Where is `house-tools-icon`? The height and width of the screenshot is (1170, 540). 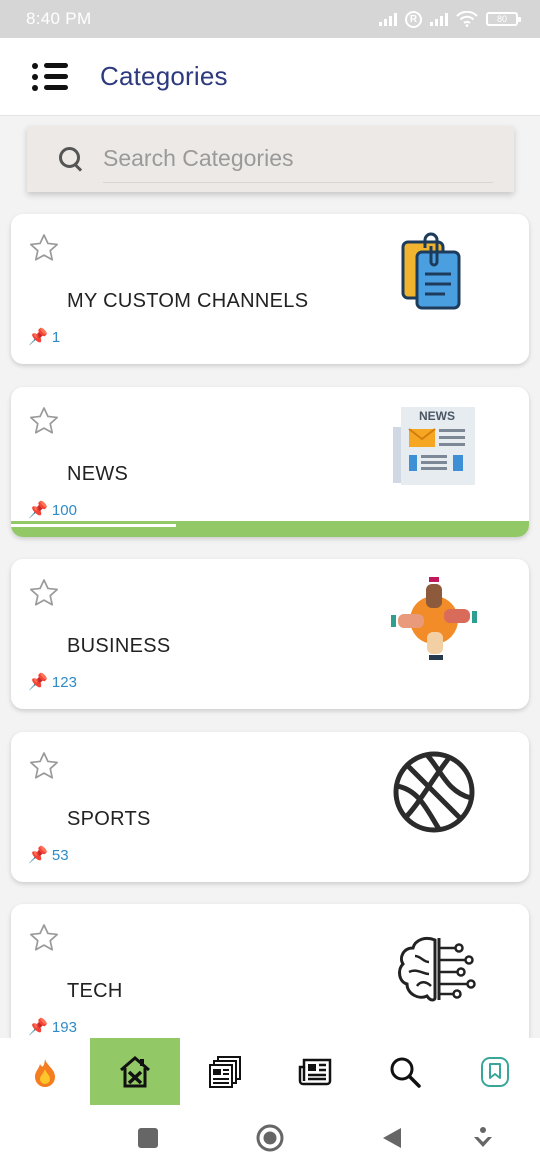 house-tools-icon is located at coordinates (135, 1071).